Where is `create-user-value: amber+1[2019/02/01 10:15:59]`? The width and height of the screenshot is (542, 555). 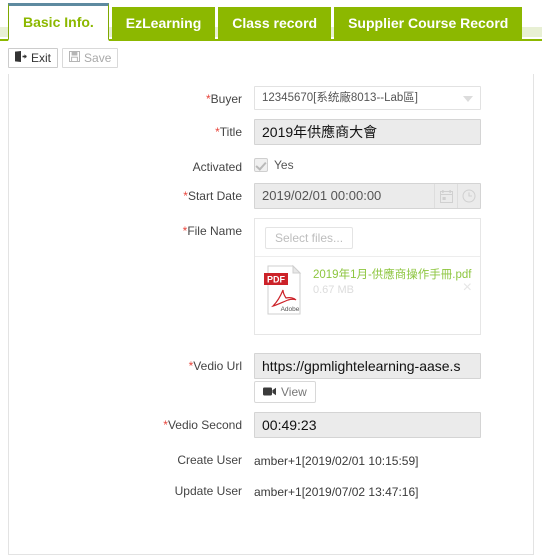
create-user-value: amber+1[2019/02/01 10:15:59] is located at coordinates (336, 461).